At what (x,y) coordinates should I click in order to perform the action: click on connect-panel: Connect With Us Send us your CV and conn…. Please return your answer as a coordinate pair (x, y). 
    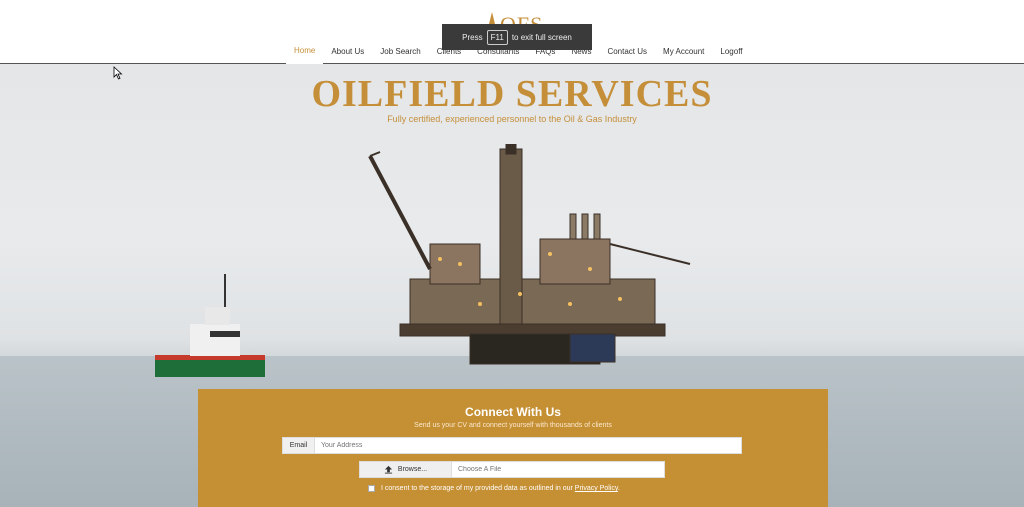
    Looking at the image, I should click on (513, 448).